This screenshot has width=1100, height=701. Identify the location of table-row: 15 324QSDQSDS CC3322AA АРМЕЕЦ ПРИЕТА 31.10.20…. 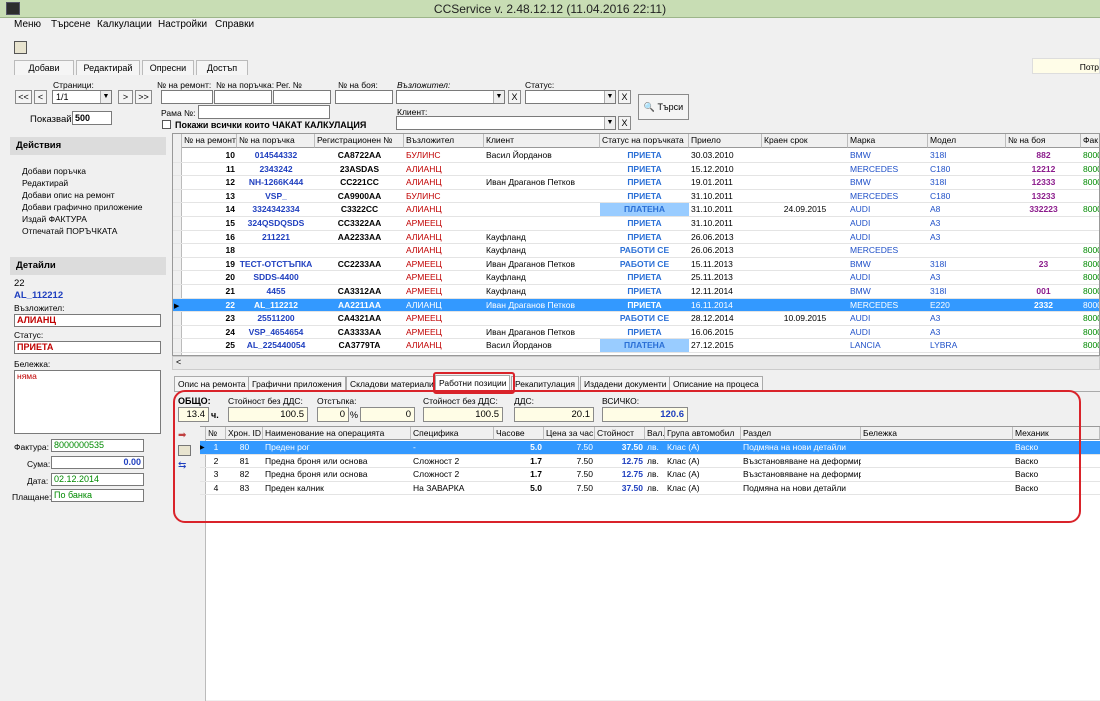
(636, 224).